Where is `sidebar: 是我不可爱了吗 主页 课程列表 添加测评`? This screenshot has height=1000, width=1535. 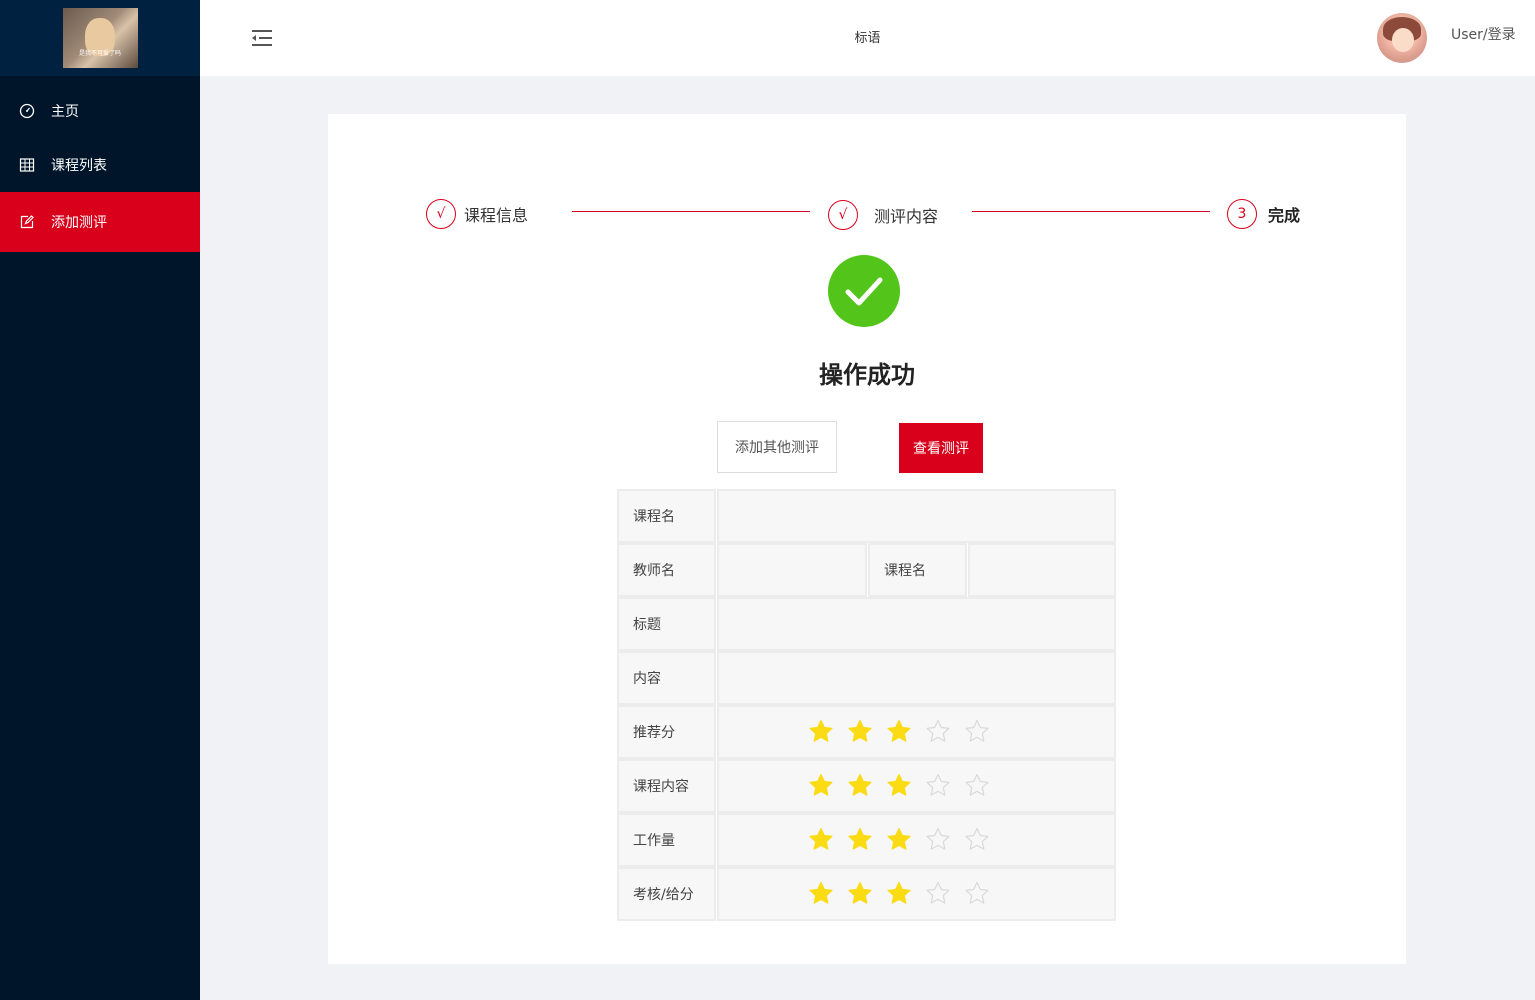
sidebar: 是我不可爱了吗 主页 课程列表 添加测评 is located at coordinates (100, 500).